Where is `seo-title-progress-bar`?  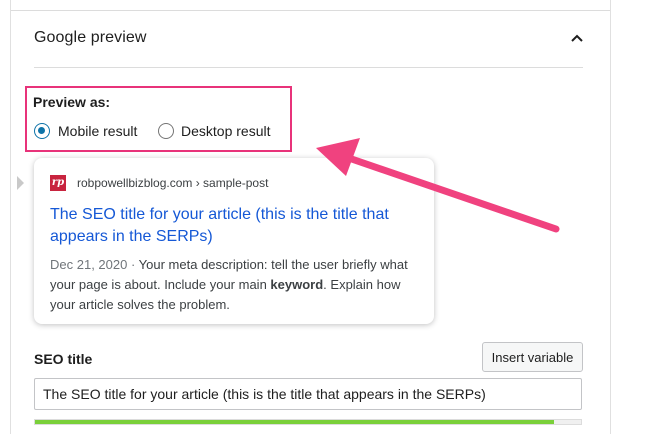 seo-title-progress-bar is located at coordinates (308, 422).